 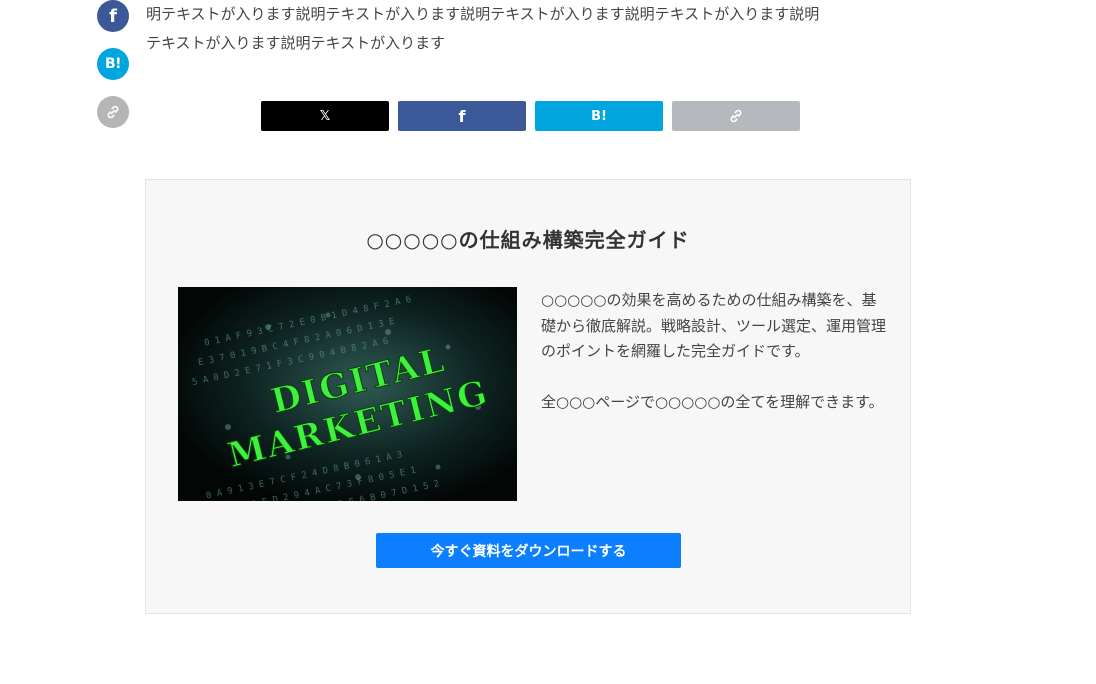 I want to click on hatena-share-side-button: B!, so click(x=113, y=64).